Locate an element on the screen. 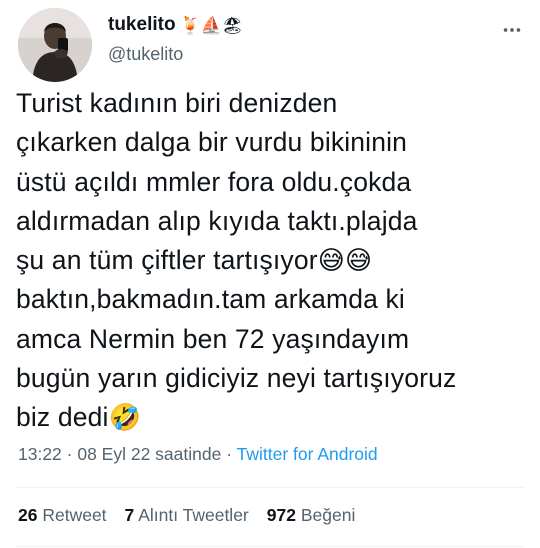 The width and height of the screenshot is (540, 548). rofl-emoji-icon: 🤣 is located at coordinates (125, 417).